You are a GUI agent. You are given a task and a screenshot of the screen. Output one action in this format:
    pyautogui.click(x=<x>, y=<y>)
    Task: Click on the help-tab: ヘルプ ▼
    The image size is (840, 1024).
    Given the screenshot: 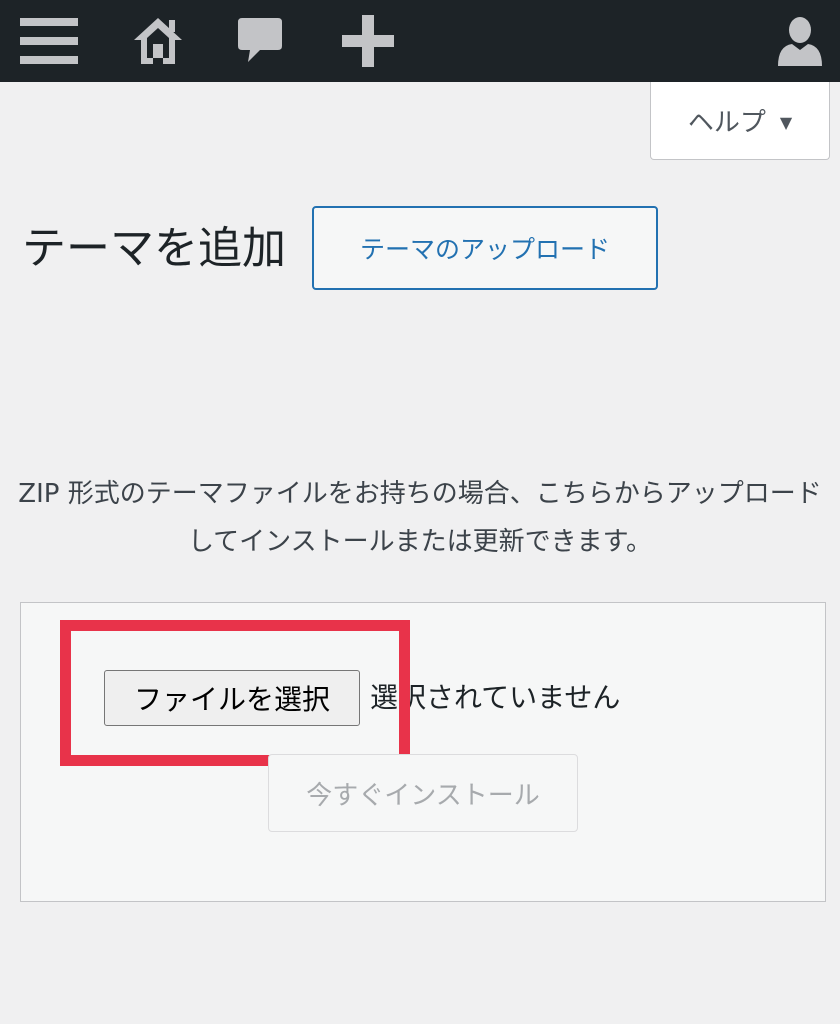 What is the action you would take?
    pyautogui.click(x=740, y=121)
    